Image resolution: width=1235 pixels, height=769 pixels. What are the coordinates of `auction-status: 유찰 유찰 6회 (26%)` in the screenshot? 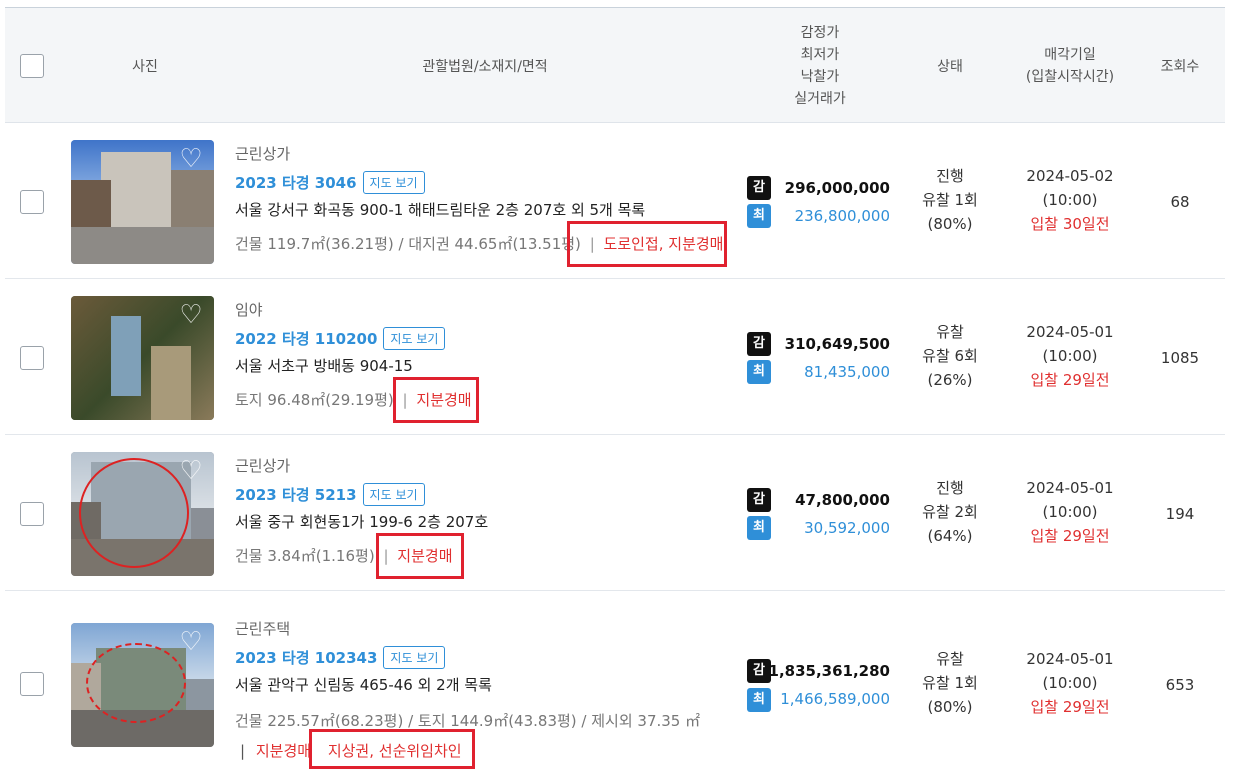 It's located at (950, 356).